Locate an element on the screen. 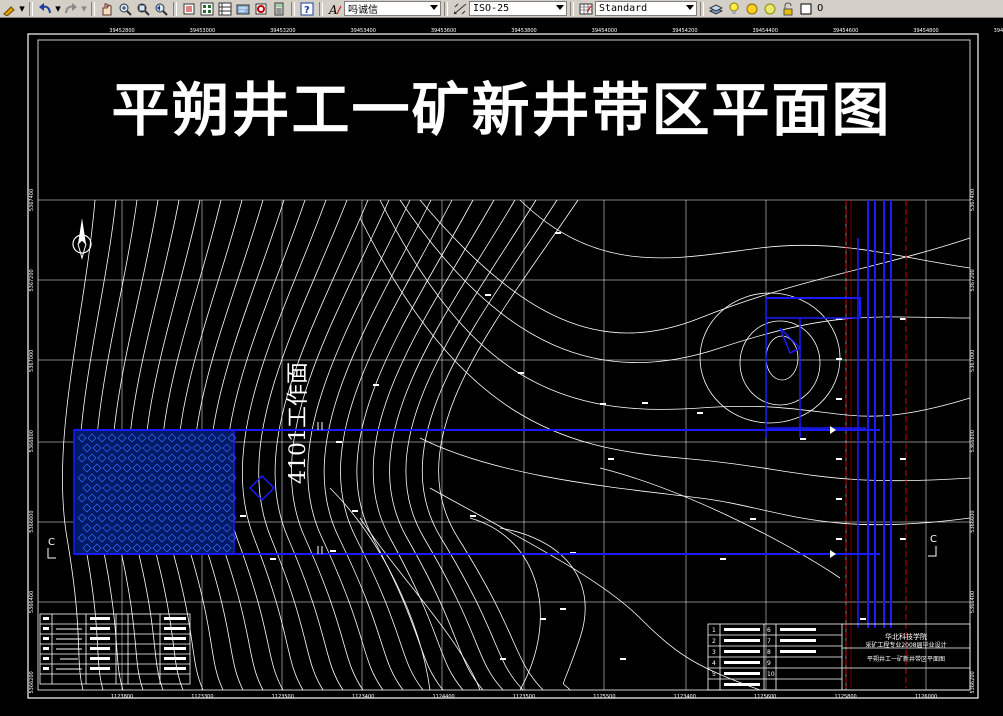 This screenshot has width=1003, height=716. redo-icon is located at coordinates (71, 9).